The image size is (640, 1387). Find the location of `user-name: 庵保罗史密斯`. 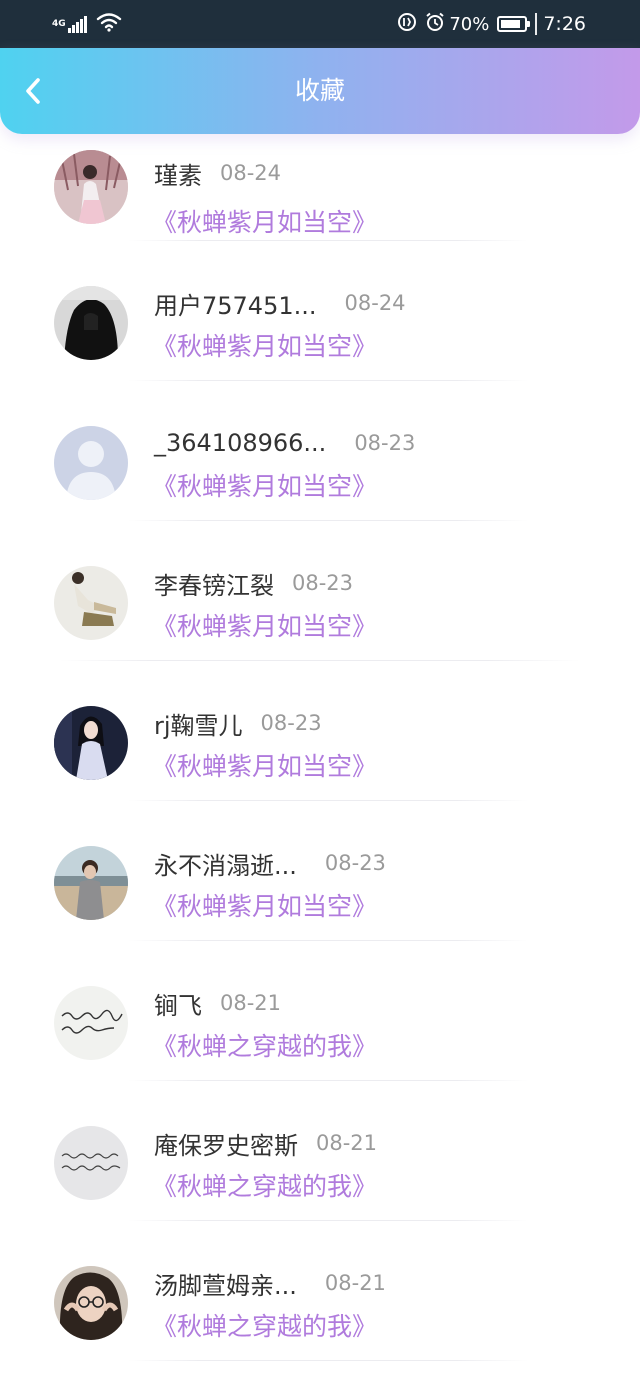

user-name: 庵保罗史密斯 is located at coordinates (226, 1145).